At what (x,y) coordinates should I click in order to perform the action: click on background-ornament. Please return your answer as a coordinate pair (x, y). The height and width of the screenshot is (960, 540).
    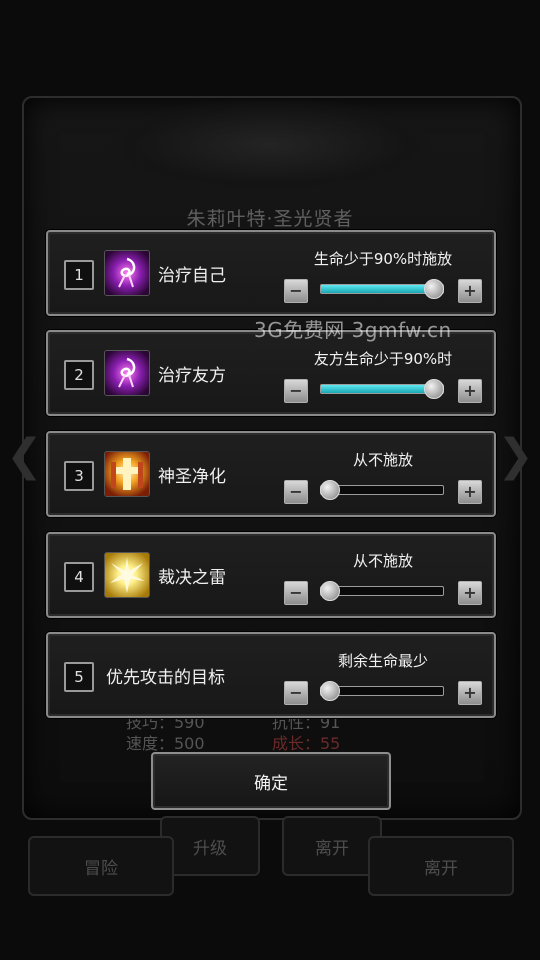
    Looking at the image, I should click on (270, 145).